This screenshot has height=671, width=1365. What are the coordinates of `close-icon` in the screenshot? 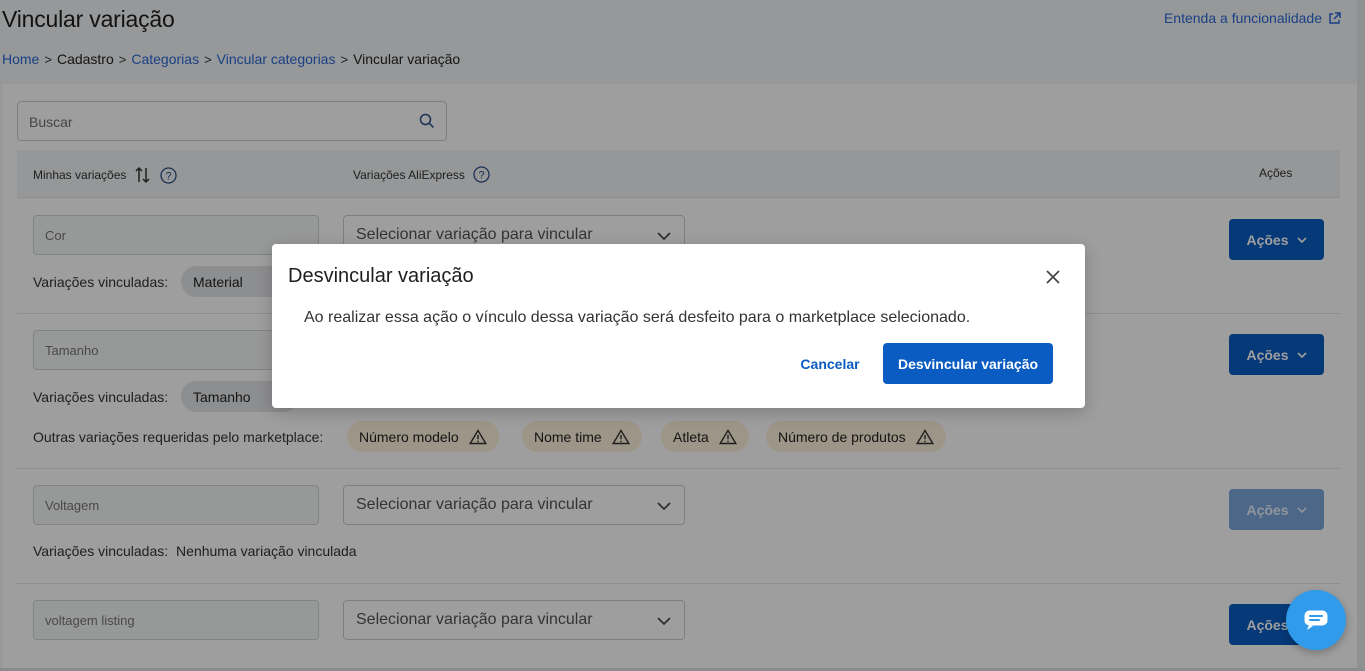 It's located at (1053, 277).